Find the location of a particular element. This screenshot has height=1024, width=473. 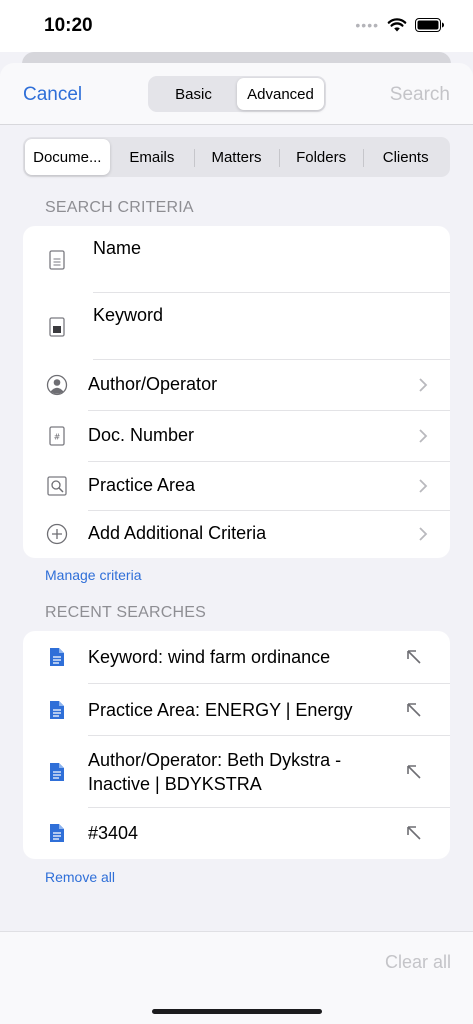

mode-basic: Basic is located at coordinates (193, 94).